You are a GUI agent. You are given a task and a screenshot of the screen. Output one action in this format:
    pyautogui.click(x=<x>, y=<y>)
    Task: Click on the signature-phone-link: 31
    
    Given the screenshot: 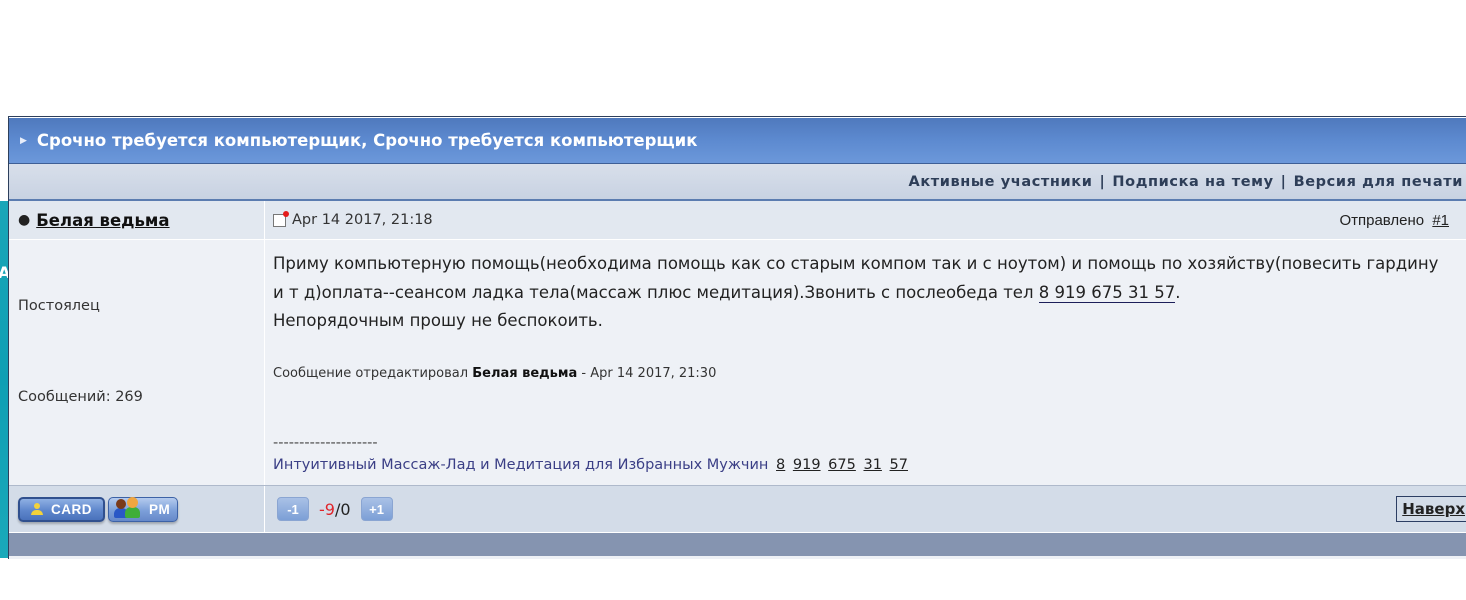 What is the action you would take?
    pyautogui.click(x=872, y=465)
    